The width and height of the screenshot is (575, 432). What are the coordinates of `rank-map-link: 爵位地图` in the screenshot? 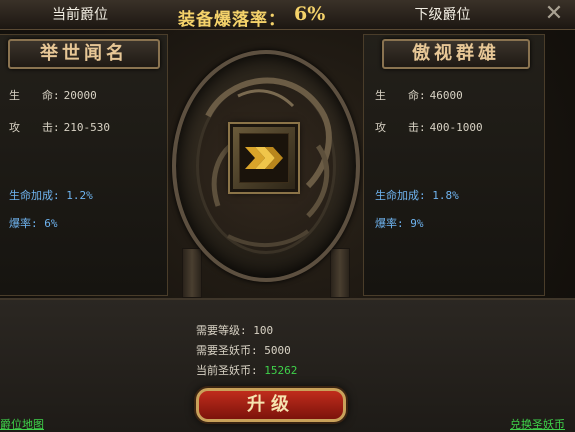 It's located at (22, 424).